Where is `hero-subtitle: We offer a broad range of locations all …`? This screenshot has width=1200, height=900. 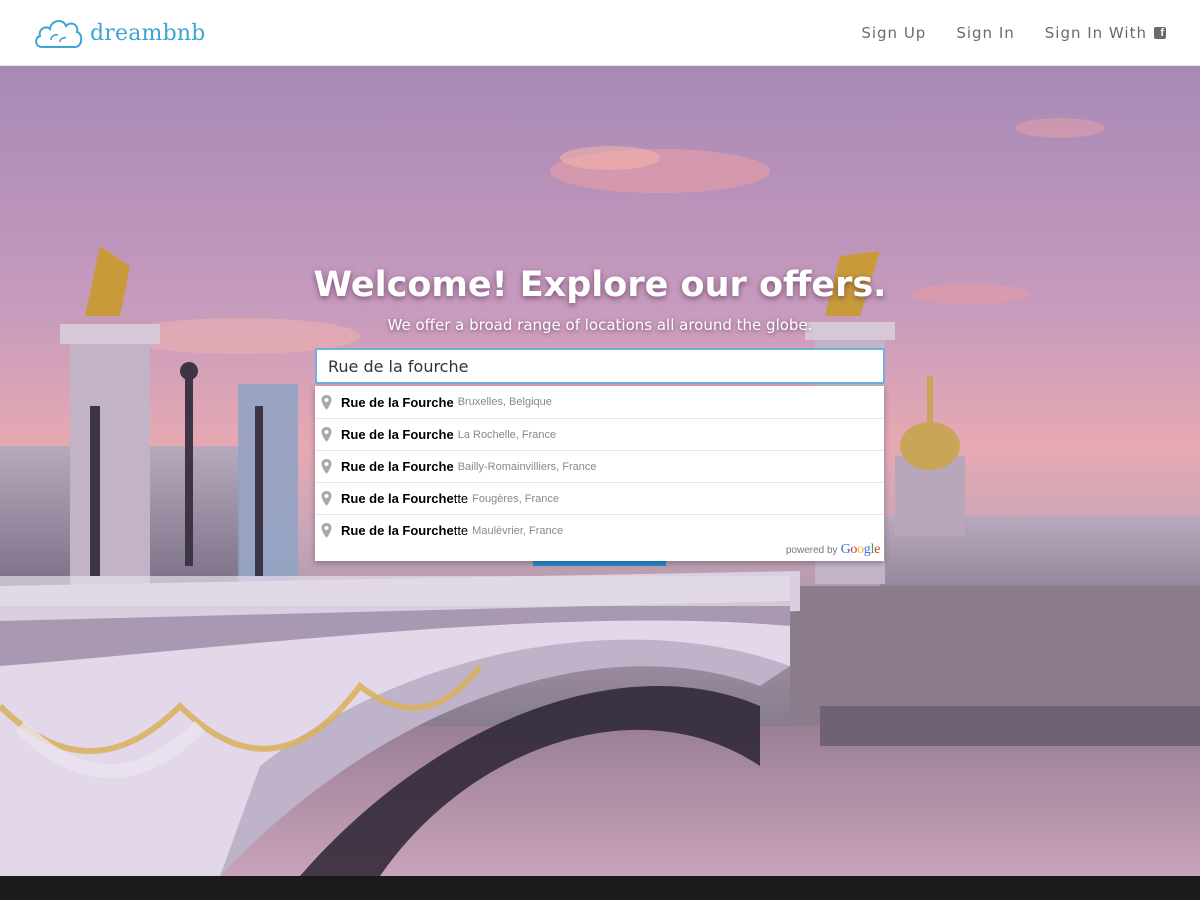 hero-subtitle: We offer a broad range of locations all … is located at coordinates (600, 325).